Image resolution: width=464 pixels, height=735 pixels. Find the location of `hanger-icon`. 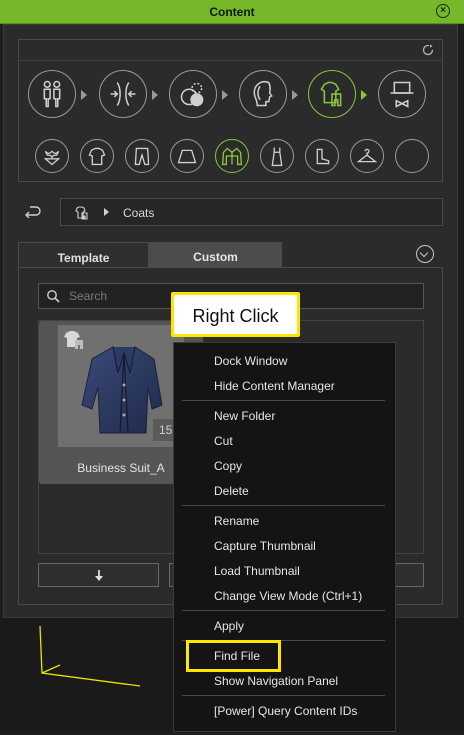

hanger-icon is located at coordinates (367, 156).